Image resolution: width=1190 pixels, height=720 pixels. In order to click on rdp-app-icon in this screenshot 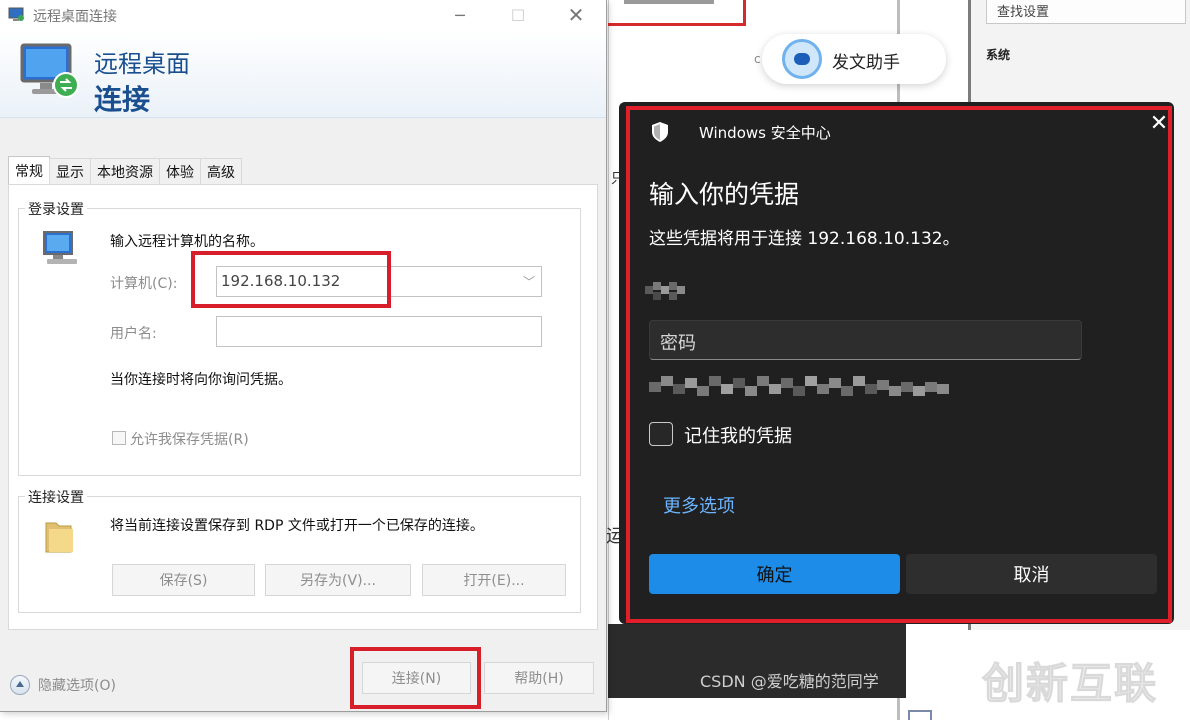, I will do `click(16, 14)`.